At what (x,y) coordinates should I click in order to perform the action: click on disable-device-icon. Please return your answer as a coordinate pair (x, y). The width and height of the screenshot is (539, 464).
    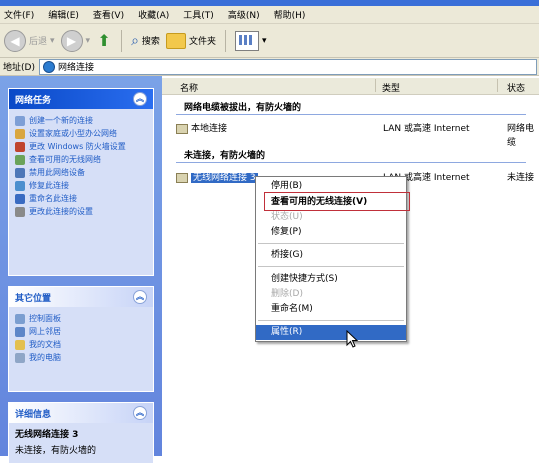
    Looking at the image, I should click on (20, 173).